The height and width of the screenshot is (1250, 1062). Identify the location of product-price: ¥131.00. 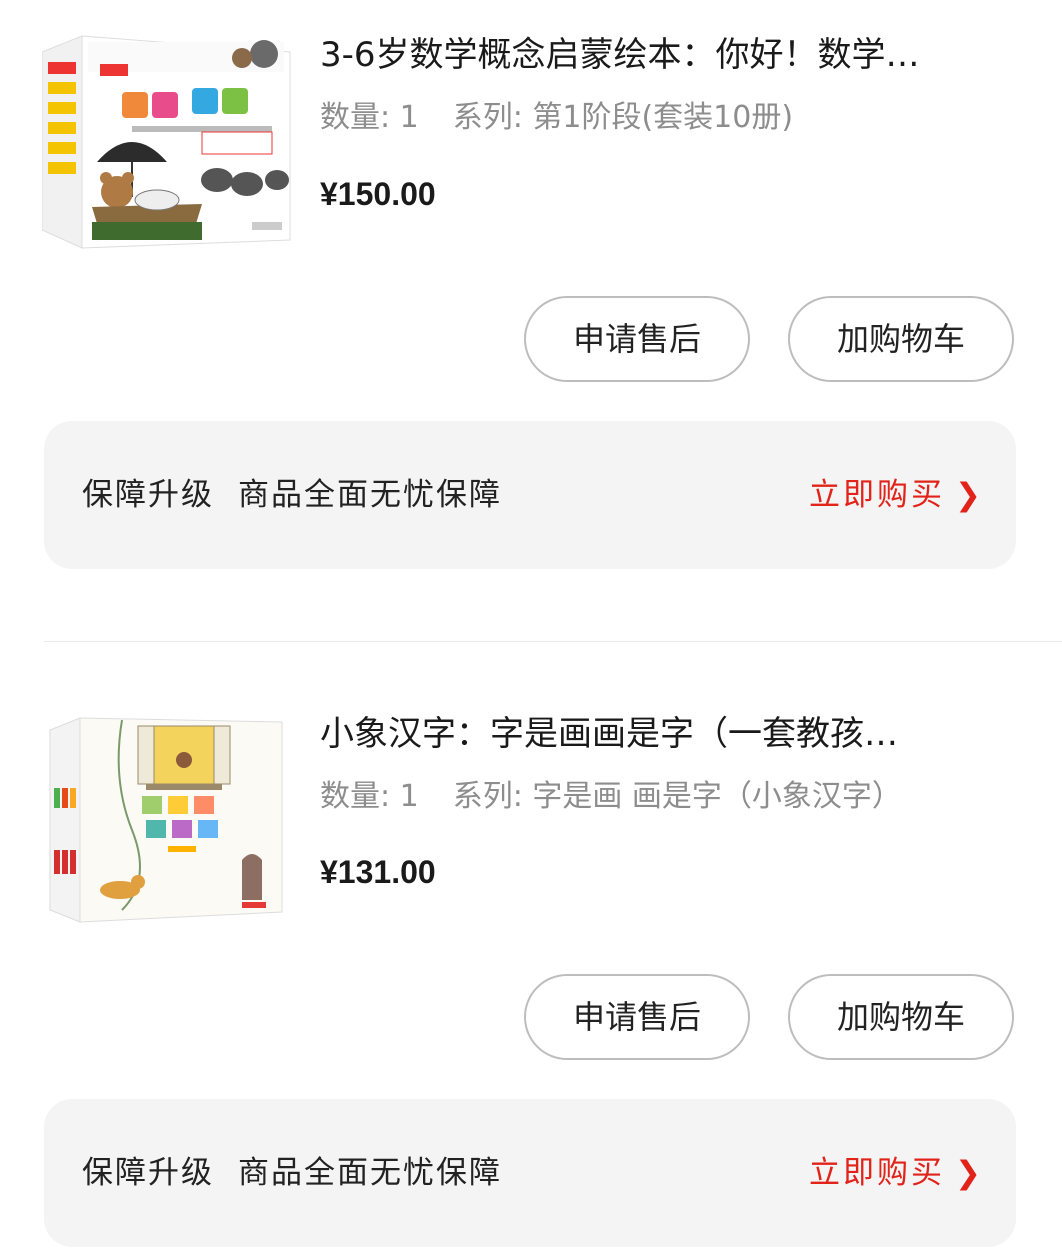
(378, 872).